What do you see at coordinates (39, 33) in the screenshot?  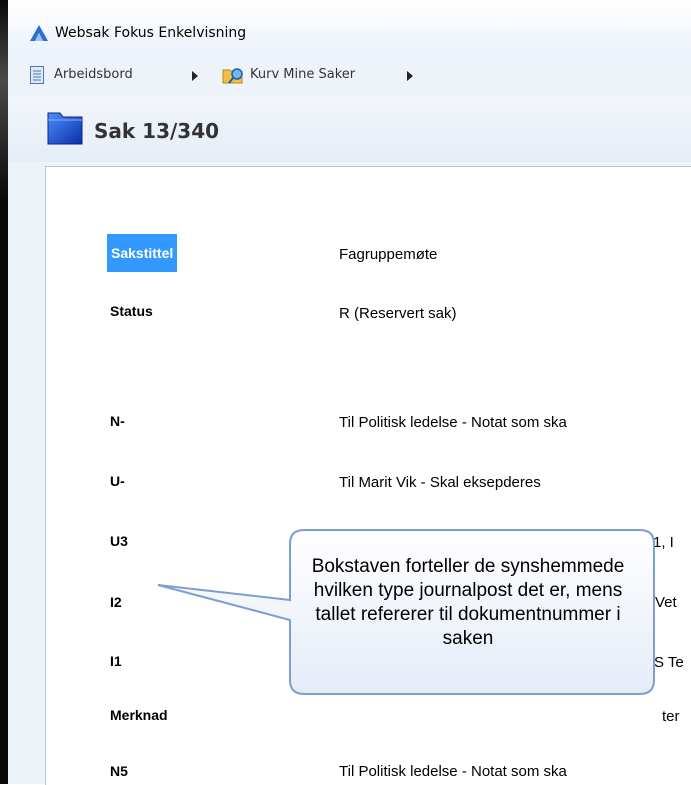 I see `websak-logo-icon` at bounding box center [39, 33].